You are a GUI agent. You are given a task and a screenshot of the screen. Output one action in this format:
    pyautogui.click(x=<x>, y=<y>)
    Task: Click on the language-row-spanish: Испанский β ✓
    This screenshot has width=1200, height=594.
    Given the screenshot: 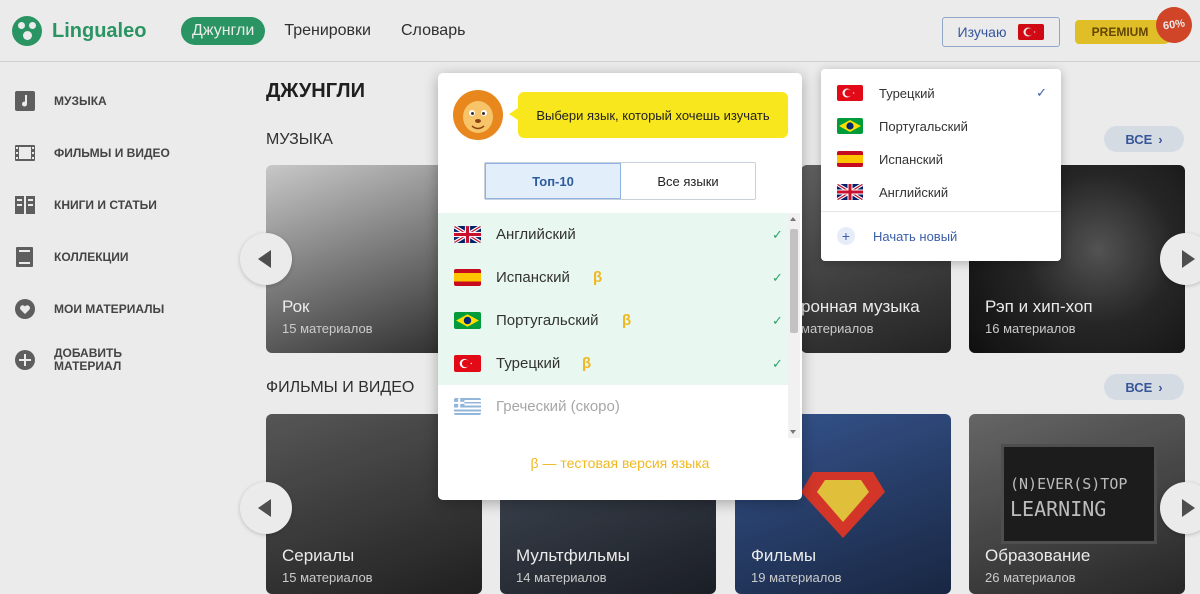 What is the action you would take?
    pyautogui.click(x=613, y=277)
    